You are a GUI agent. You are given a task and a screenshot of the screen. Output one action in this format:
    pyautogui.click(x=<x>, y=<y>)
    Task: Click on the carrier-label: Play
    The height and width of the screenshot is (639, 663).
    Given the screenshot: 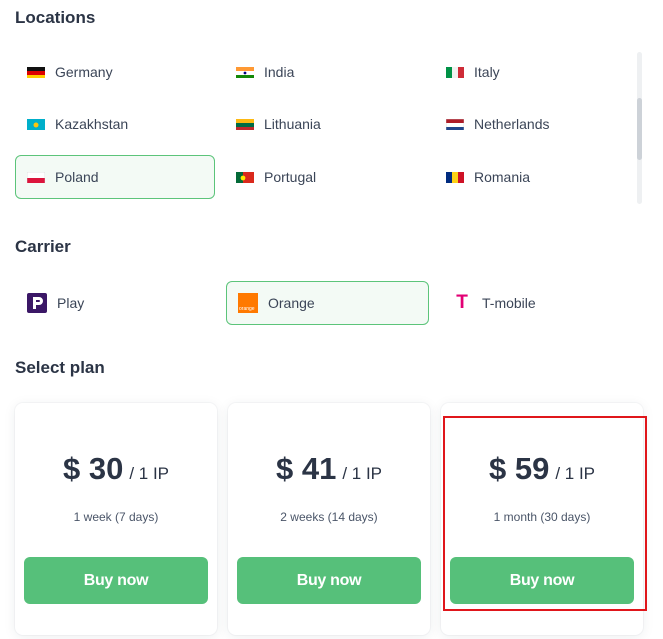 What is the action you would take?
    pyautogui.click(x=71, y=303)
    